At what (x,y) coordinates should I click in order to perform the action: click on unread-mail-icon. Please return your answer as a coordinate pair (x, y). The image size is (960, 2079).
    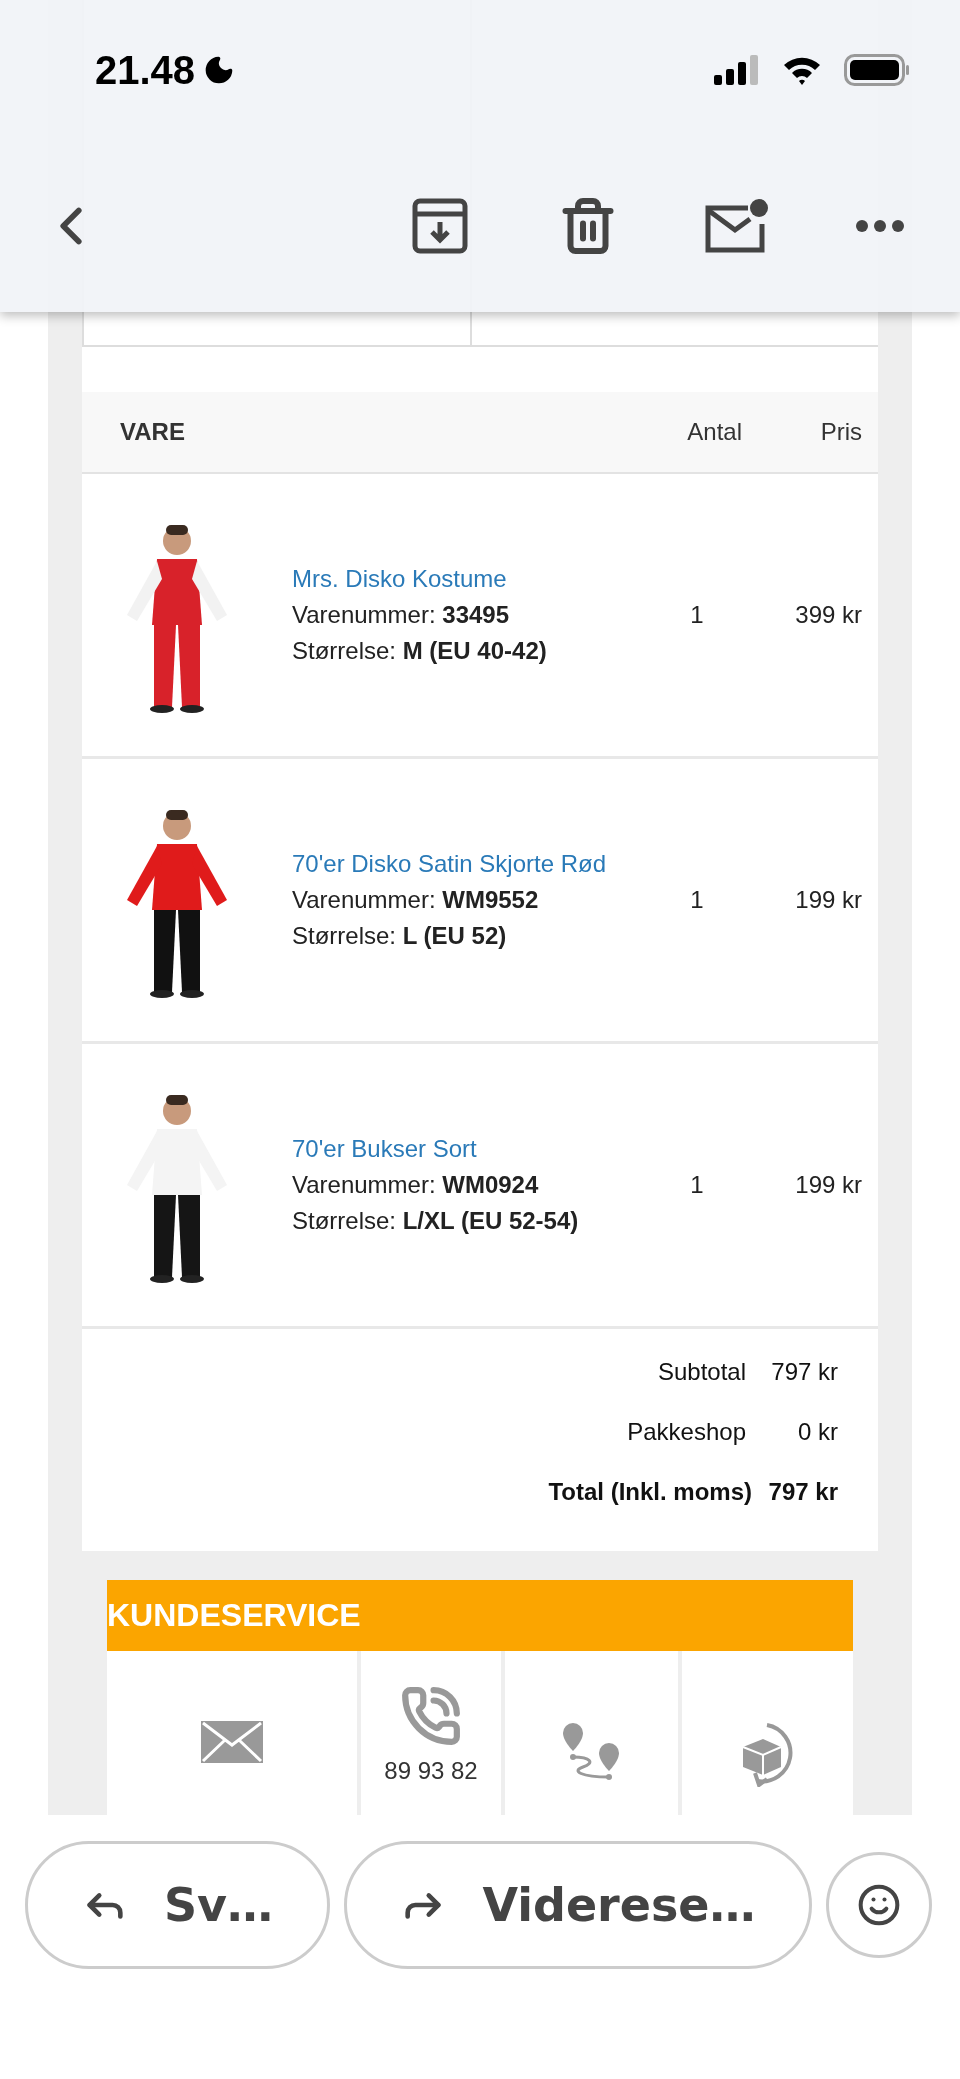
    Looking at the image, I should click on (736, 226).